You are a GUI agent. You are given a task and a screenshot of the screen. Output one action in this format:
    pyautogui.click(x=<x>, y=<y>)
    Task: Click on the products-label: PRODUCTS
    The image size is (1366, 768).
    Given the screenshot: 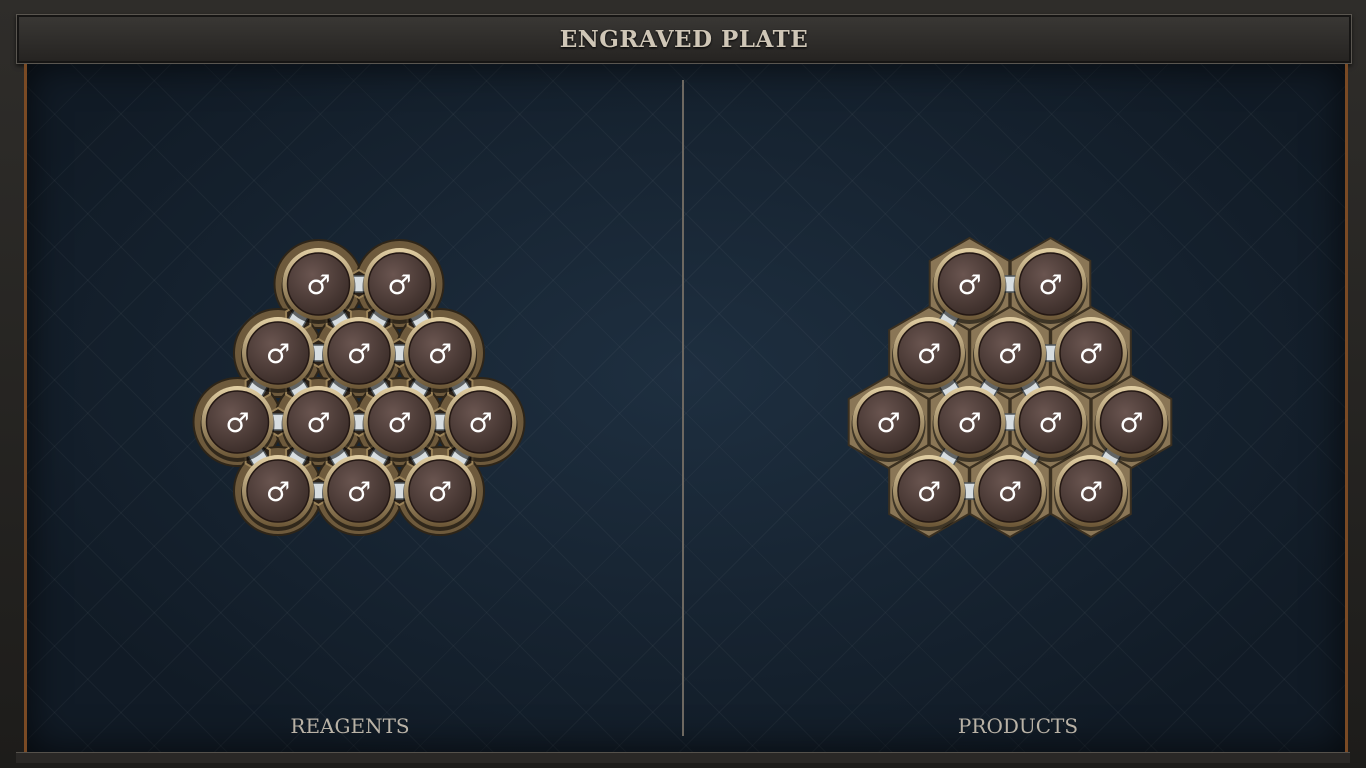 What is the action you would take?
    pyautogui.click(x=1018, y=726)
    